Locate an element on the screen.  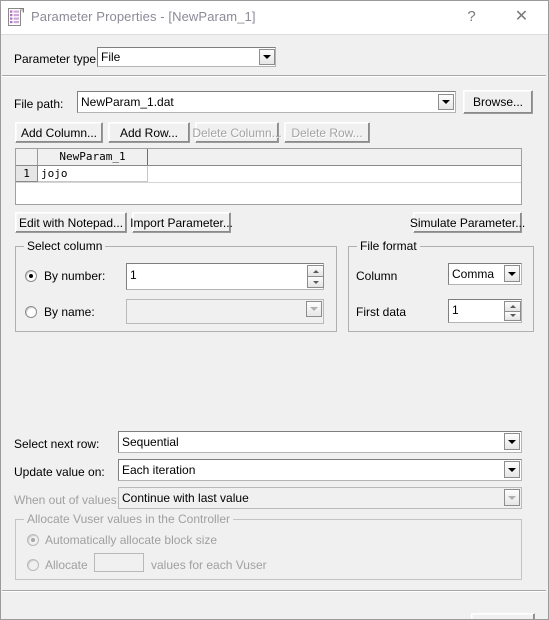
first-data-spinner is located at coordinates (512, 311).